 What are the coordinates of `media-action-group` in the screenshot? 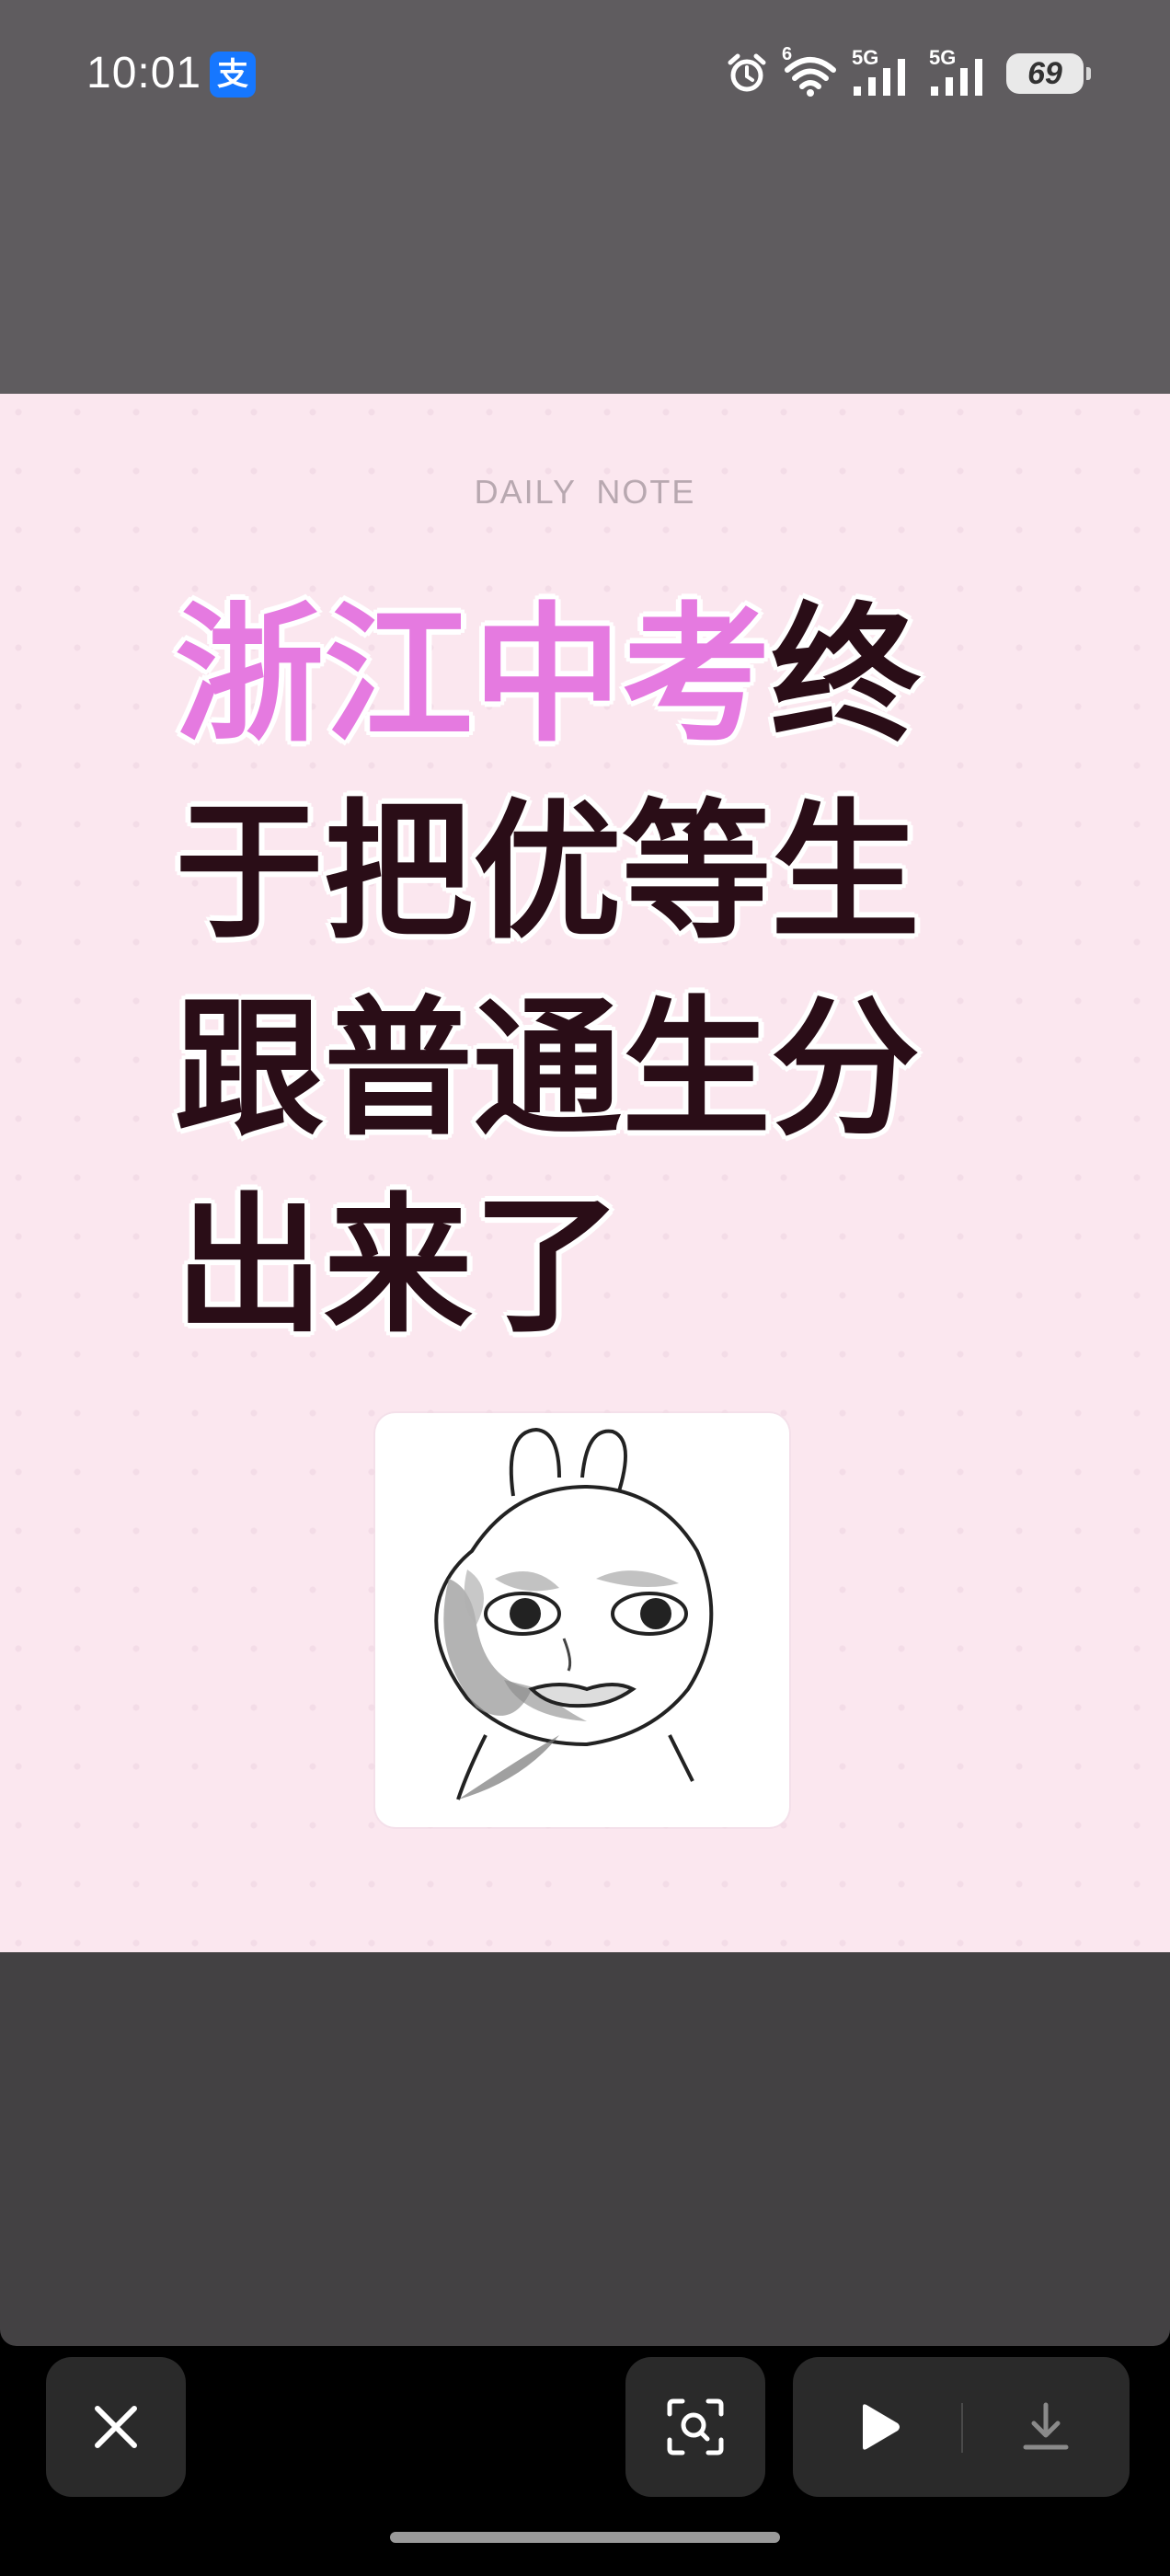 It's located at (961, 2427).